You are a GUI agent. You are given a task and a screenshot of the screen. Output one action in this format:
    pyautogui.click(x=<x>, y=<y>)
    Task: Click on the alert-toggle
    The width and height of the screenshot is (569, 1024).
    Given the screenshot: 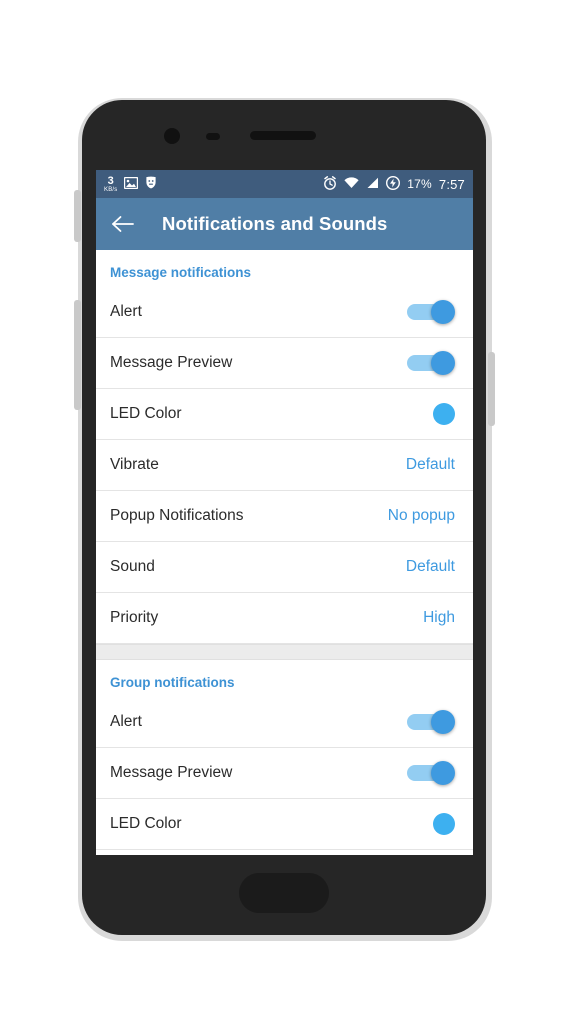 What is the action you would take?
    pyautogui.click(x=431, y=312)
    